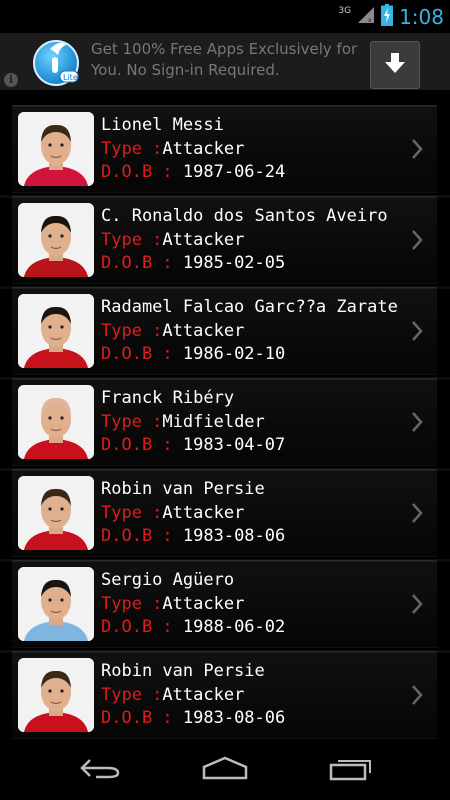 This screenshot has height=800, width=450. Describe the element at coordinates (56, 61) in the screenshot. I see `app-logo-icon: Lite` at that location.